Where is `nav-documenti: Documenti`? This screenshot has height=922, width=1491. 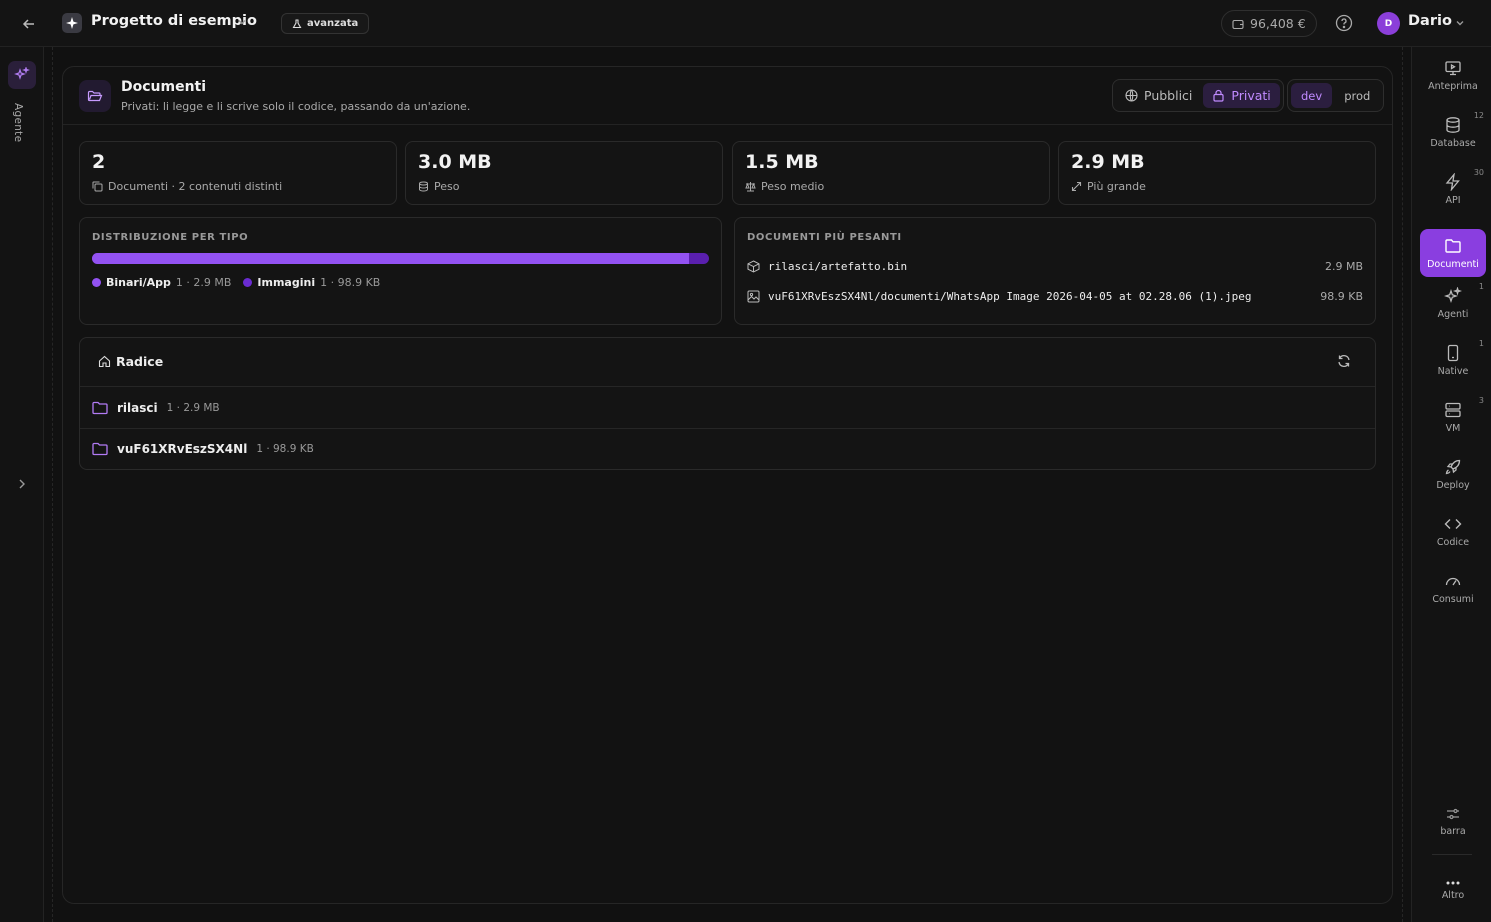
nav-documenti: Documenti is located at coordinates (1453, 253).